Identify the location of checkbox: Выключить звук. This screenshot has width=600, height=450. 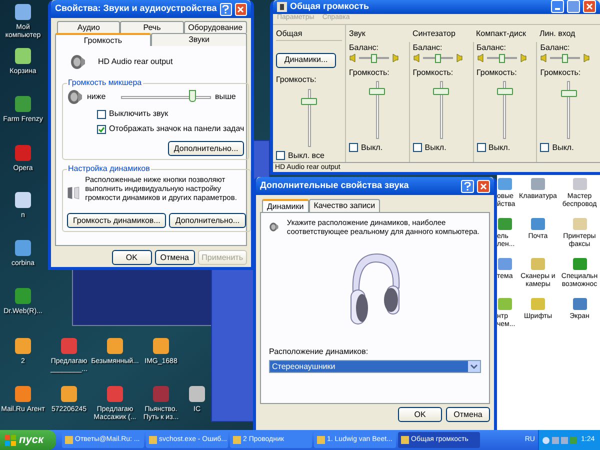
(170, 114).